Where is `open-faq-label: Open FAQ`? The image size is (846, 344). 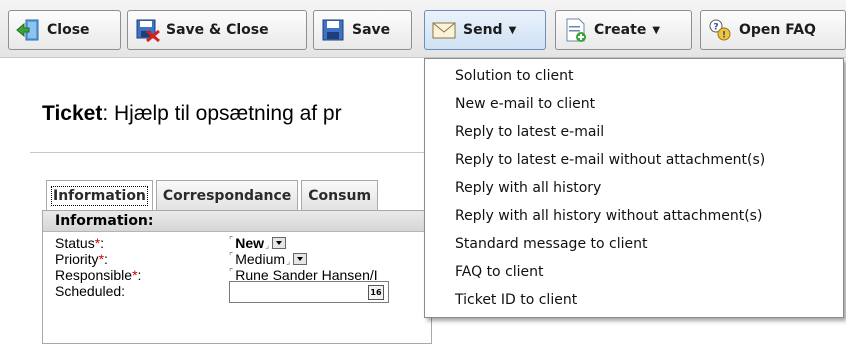
open-faq-label: Open FAQ is located at coordinates (777, 30).